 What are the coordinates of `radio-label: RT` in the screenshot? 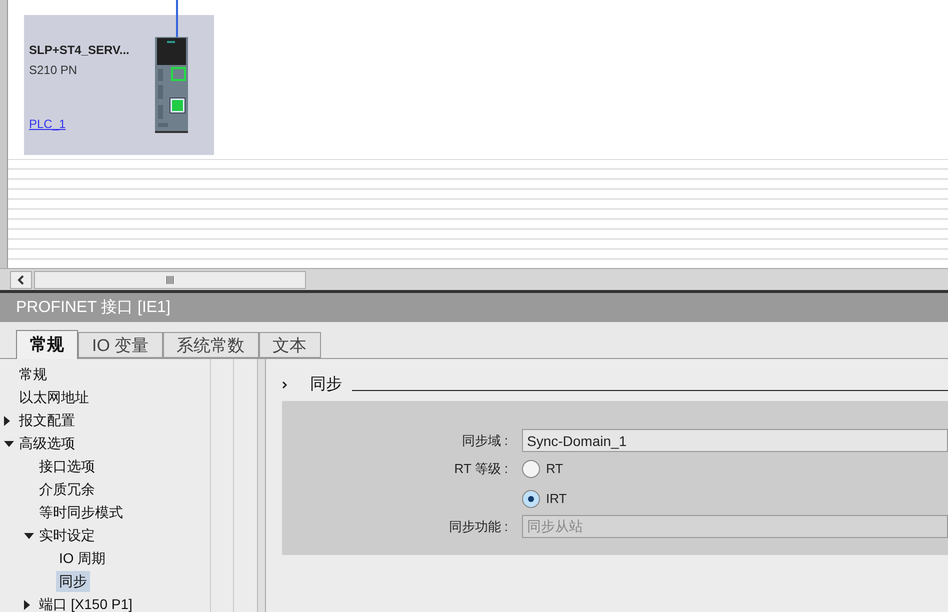 It's located at (555, 469).